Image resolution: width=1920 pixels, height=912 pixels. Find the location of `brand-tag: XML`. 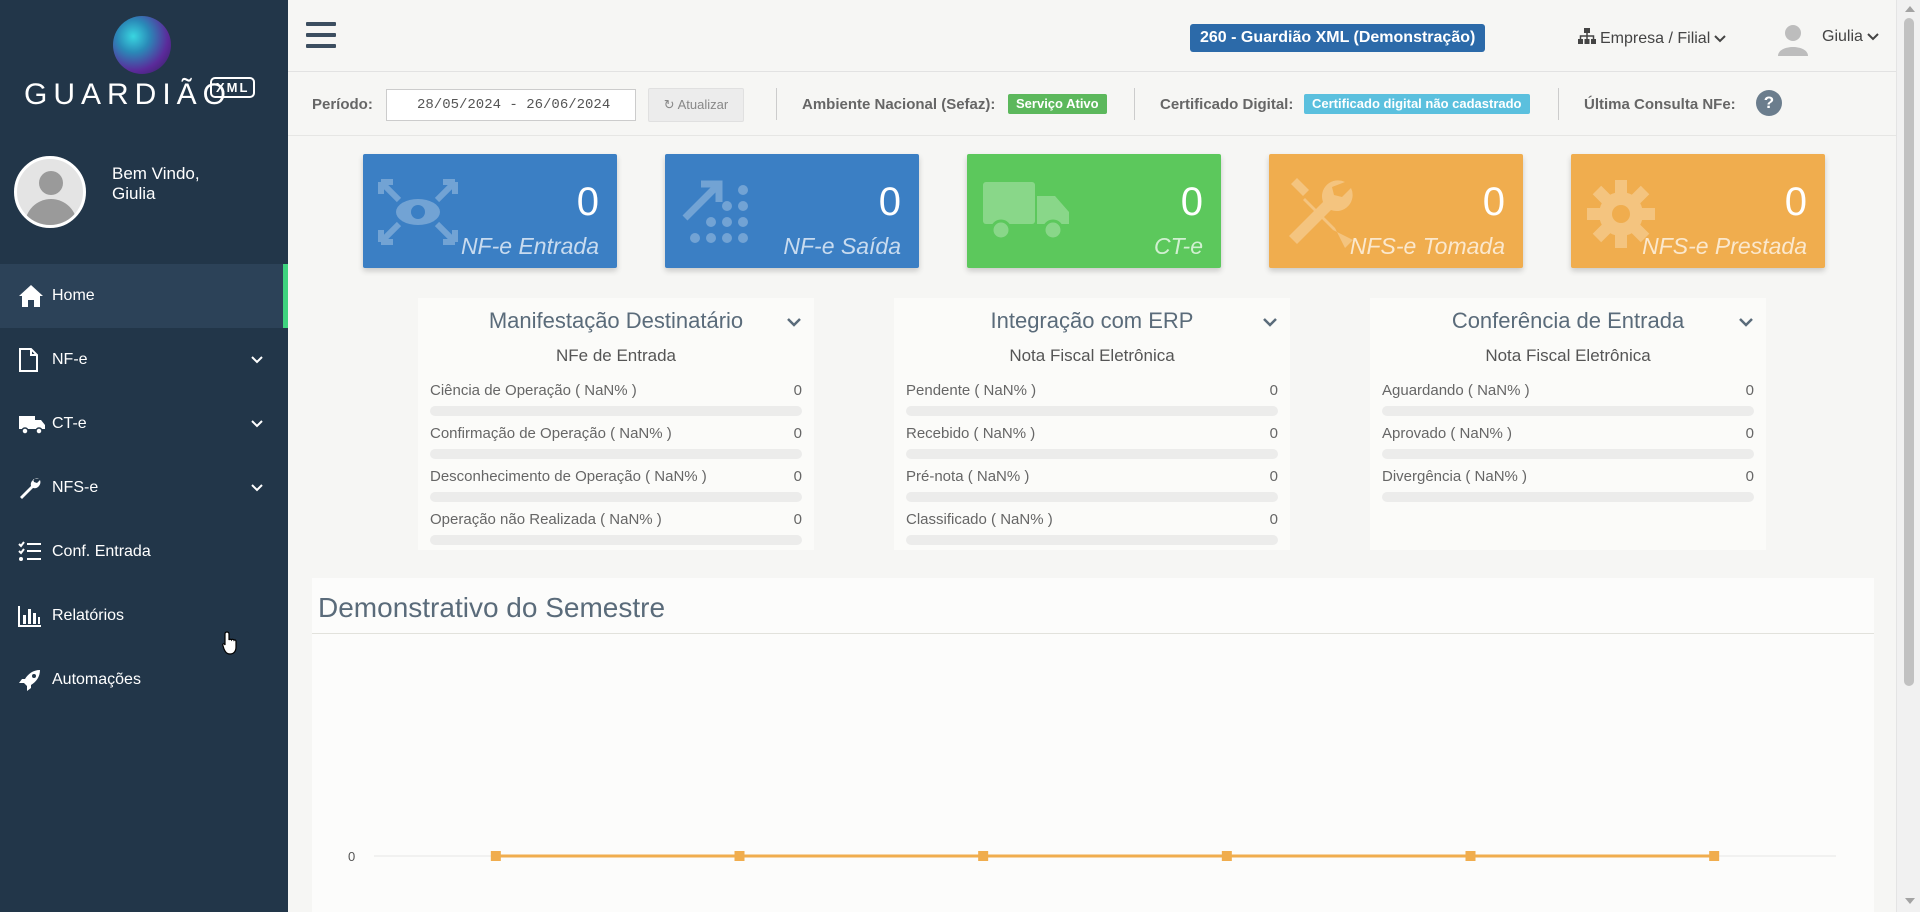

brand-tag: XML is located at coordinates (233, 87).